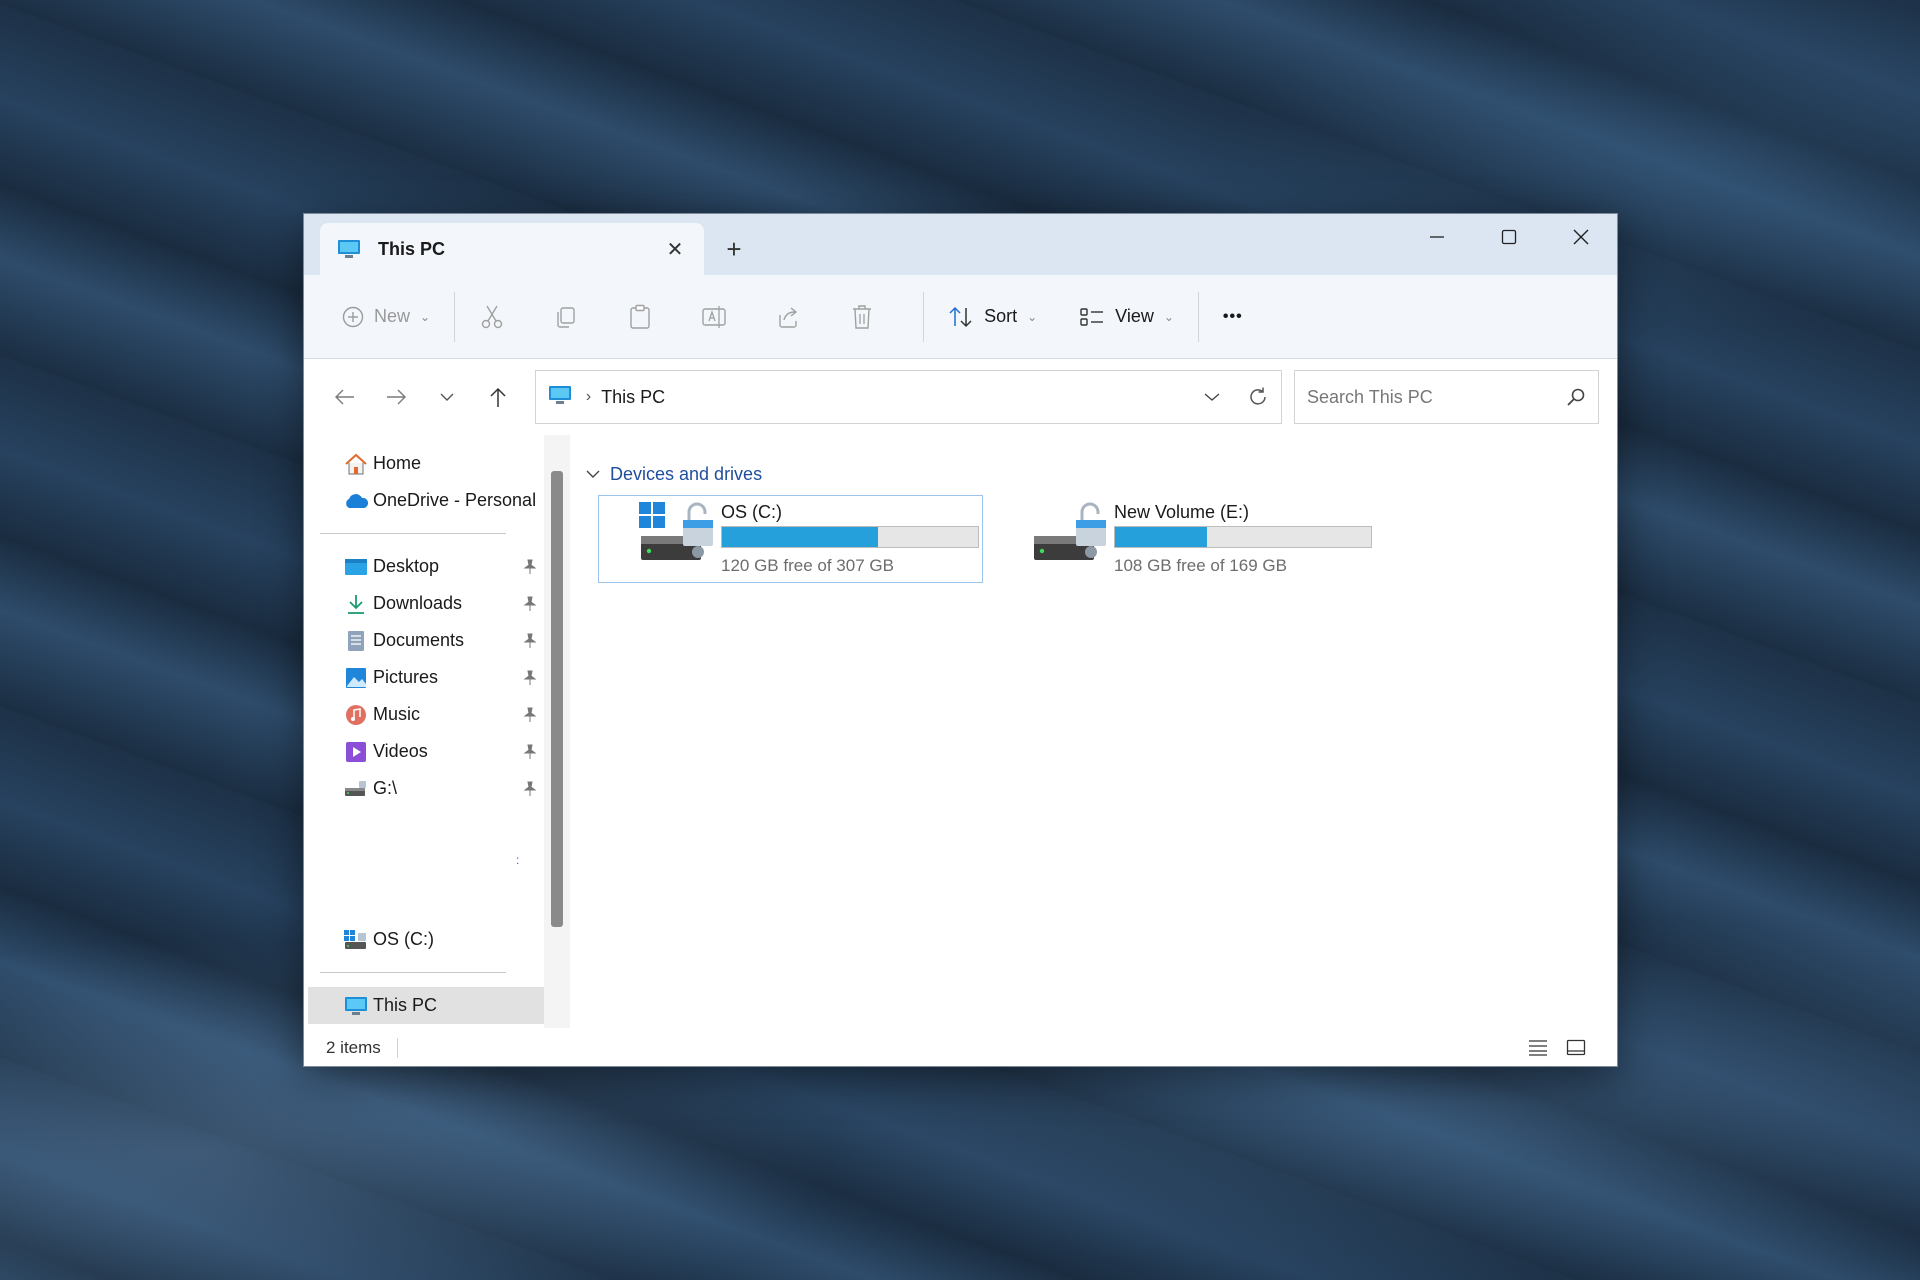 The image size is (1920, 1280). What do you see at coordinates (1436, 397) in the screenshot?
I see `search-input` at bounding box center [1436, 397].